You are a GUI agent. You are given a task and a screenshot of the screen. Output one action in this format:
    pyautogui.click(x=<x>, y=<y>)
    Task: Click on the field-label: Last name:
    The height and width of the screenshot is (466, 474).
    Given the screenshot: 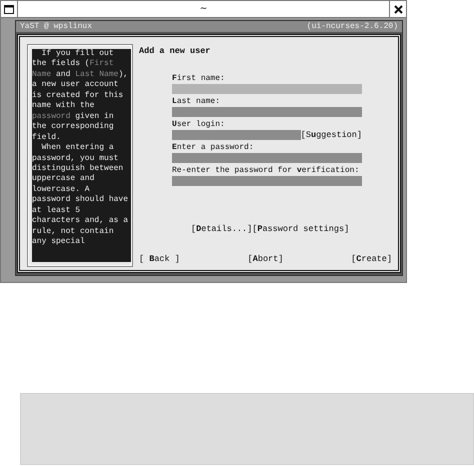 What is the action you would take?
    pyautogui.click(x=196, y=101)
    